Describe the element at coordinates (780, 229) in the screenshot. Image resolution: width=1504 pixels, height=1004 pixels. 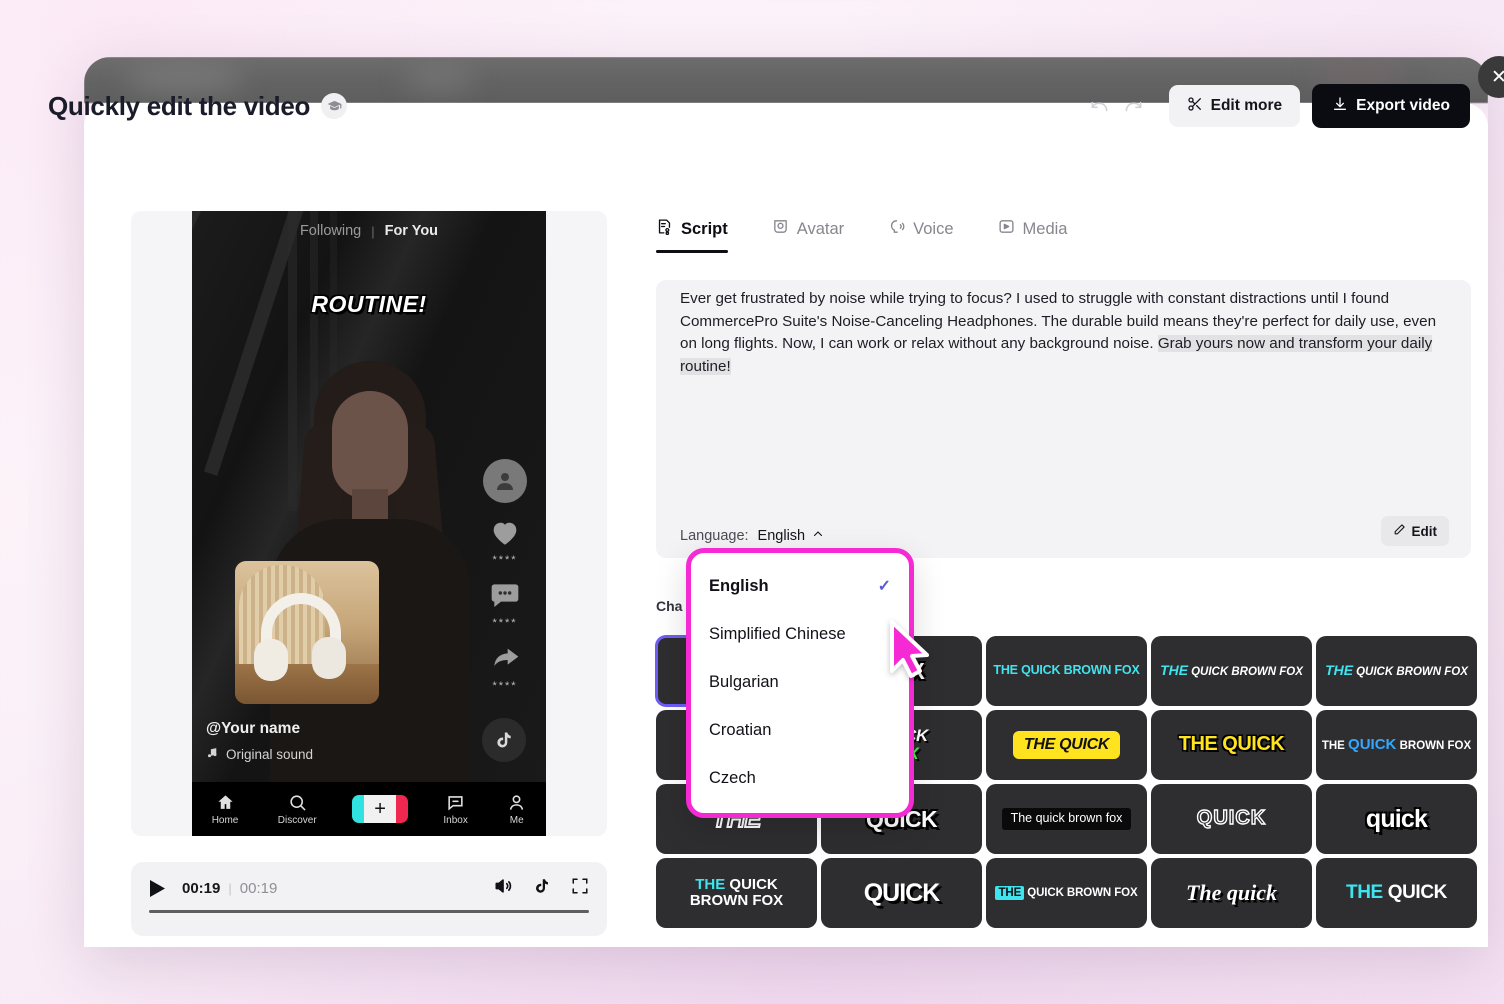
I see `avatar-icon` at that location.